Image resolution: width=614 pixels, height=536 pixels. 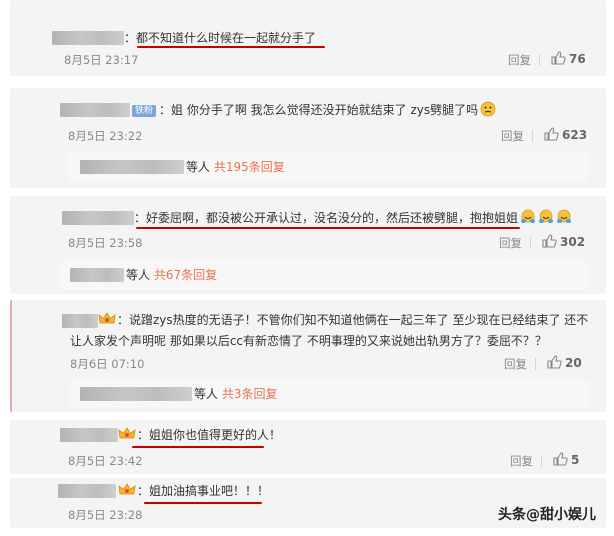 I want to click on like-button: 623, so click(x=565, y=135).